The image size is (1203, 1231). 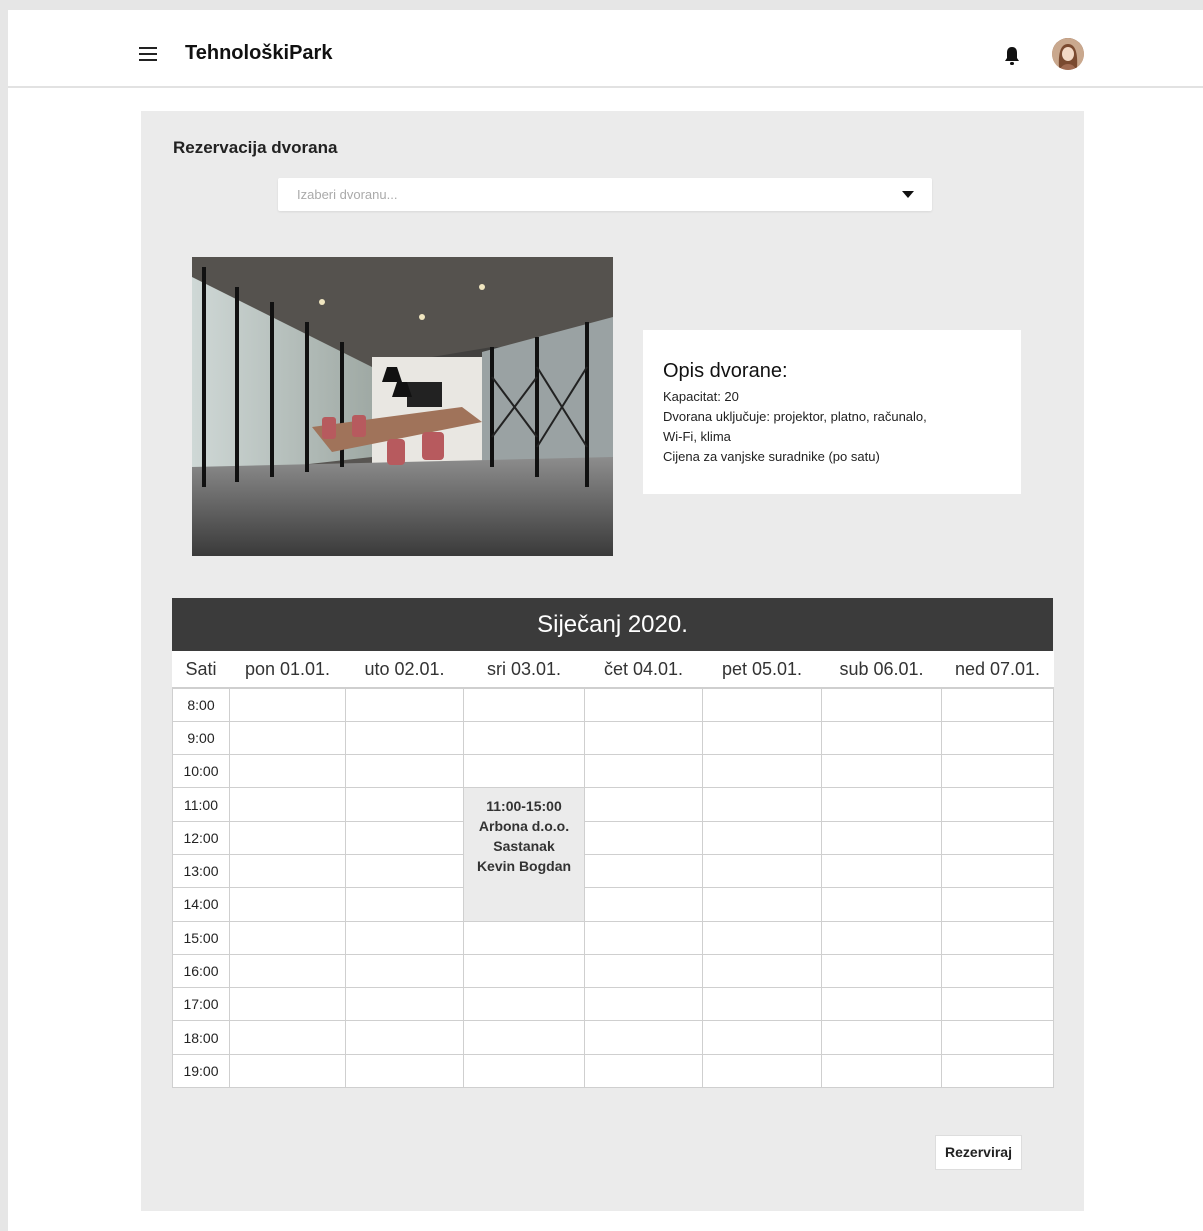 I want to click on booking-company: Arbona d.o.o., so click(x=524, y=826).